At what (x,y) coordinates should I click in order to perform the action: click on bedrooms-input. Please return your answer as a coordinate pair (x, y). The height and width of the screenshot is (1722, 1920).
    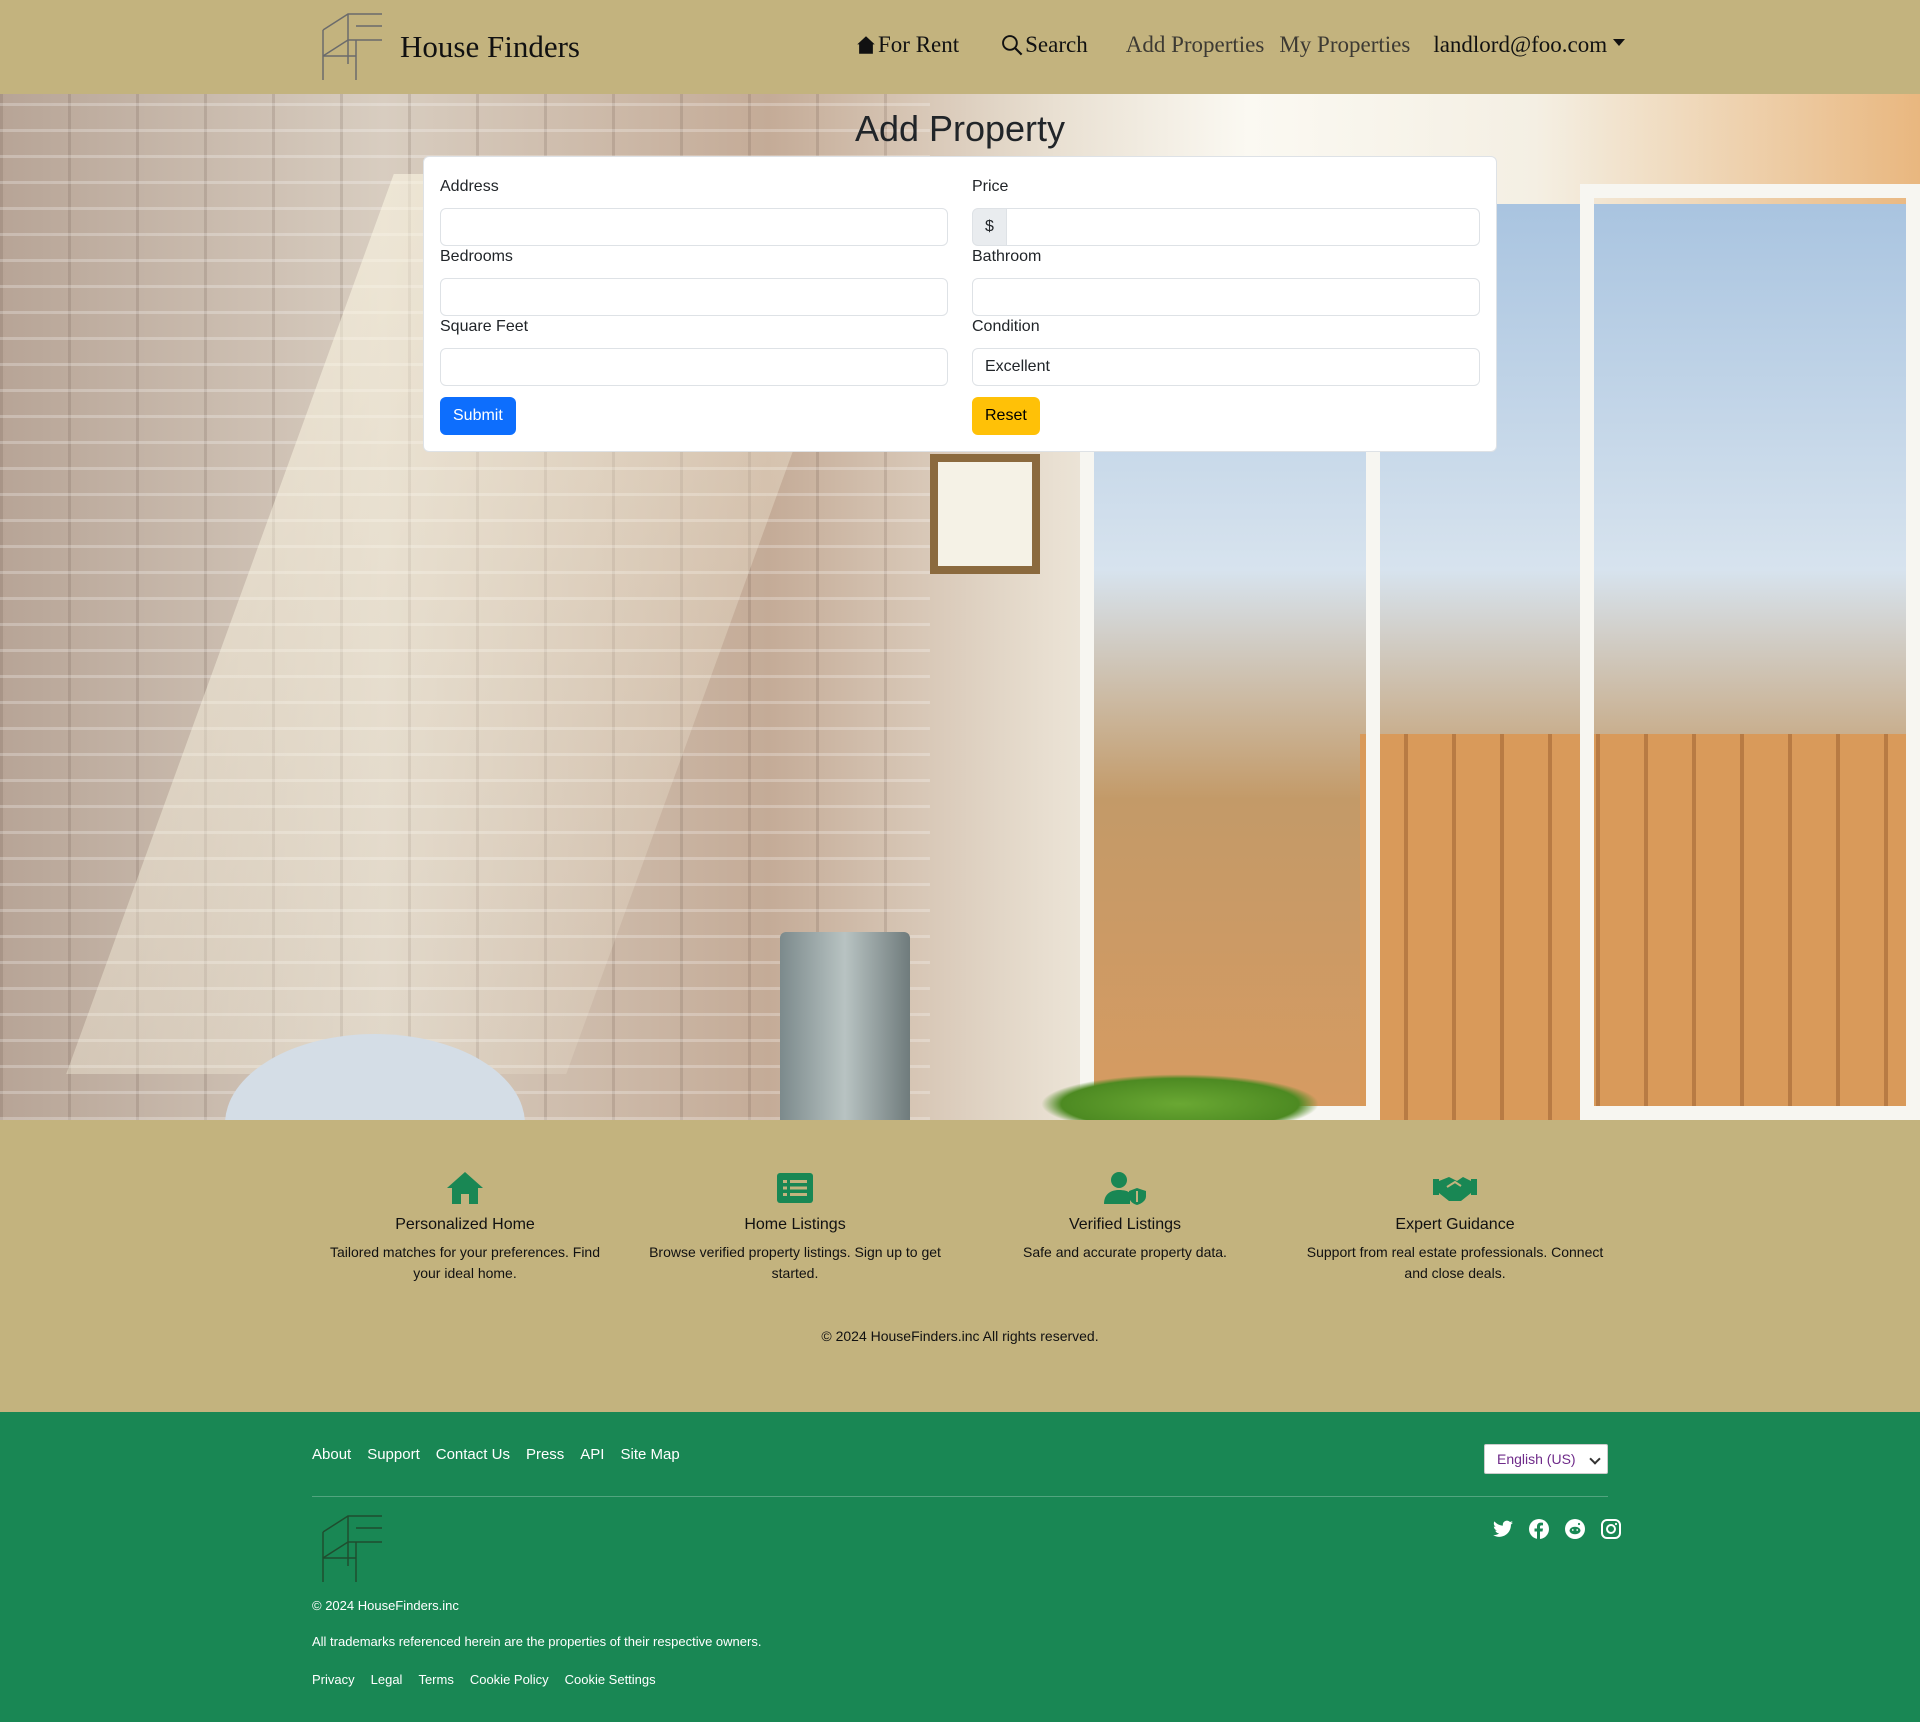
    Looking at the image, I should click on (694, 297).